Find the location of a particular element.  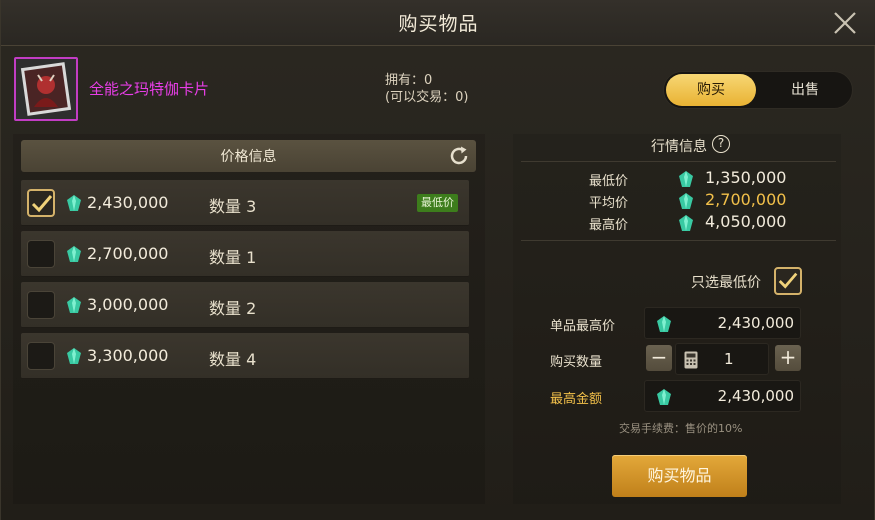

price-row: 3,300,000 数量 4 is located at coordinates (245, 356).